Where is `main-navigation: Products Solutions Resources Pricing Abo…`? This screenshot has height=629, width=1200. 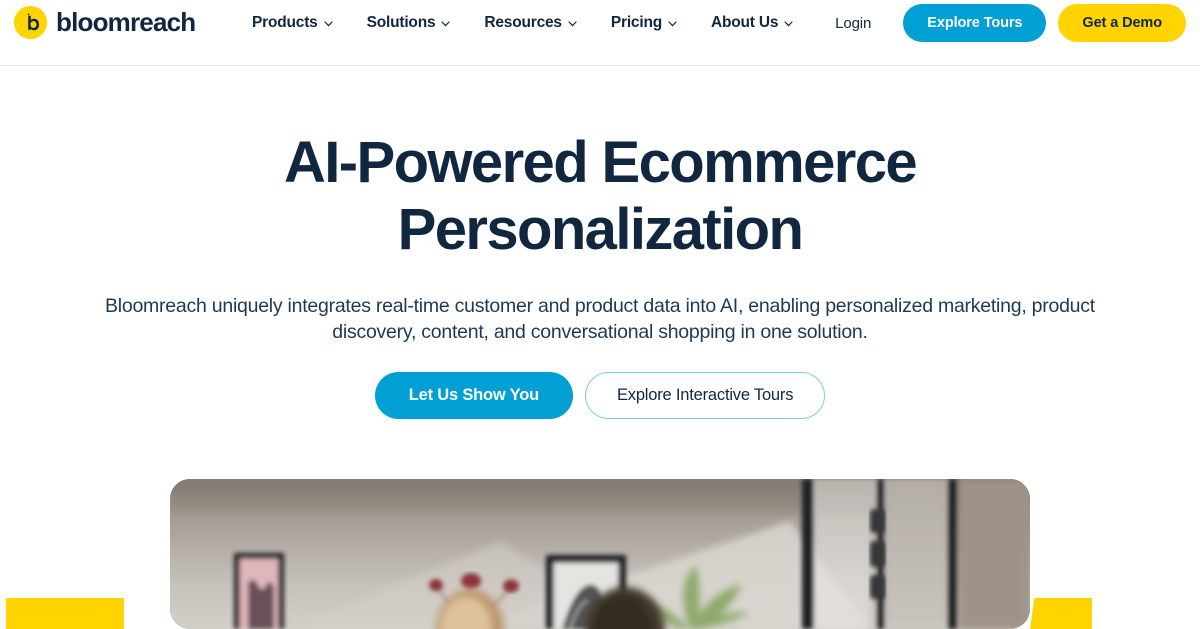 main-navigation: Products Solutions Resources Pricing Abo… is located at coordinates (522, 23).